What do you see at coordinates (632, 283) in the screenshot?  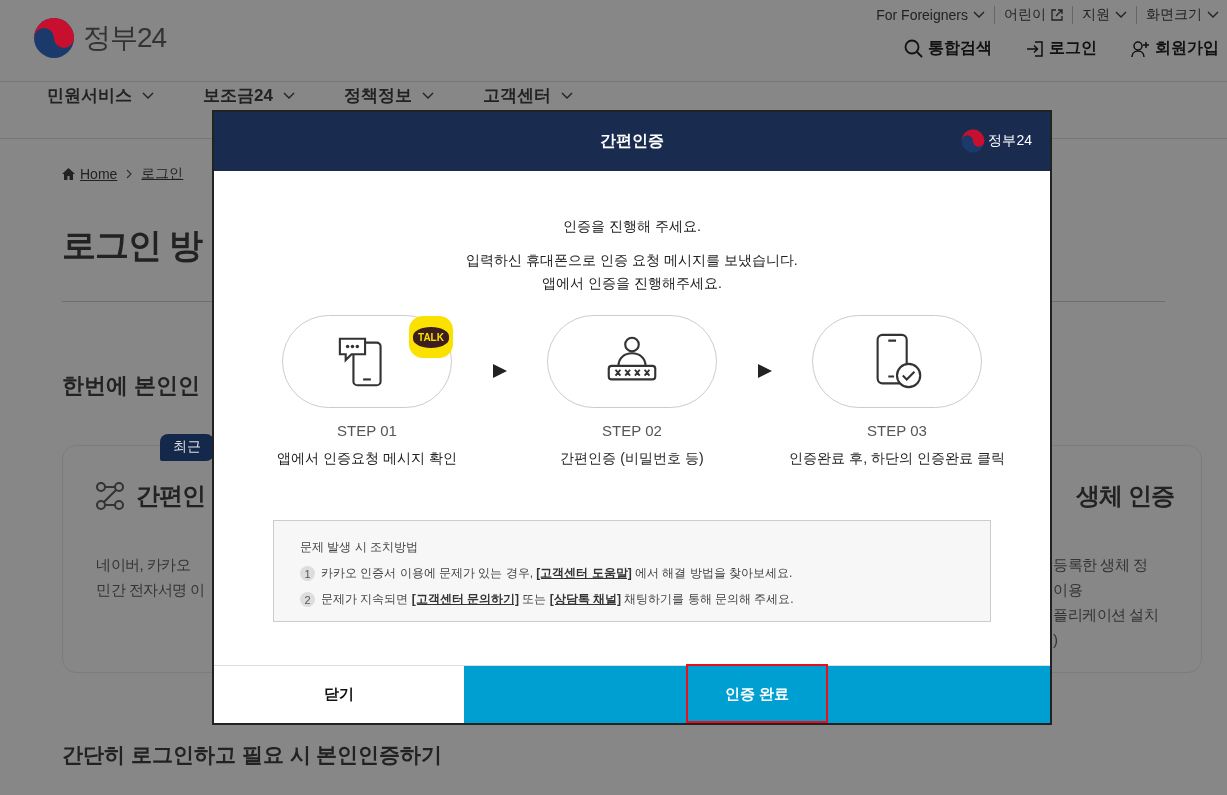 I see `message-text: 앱에서 인증을 진행해주세요.` at bounding box center [632, 283].